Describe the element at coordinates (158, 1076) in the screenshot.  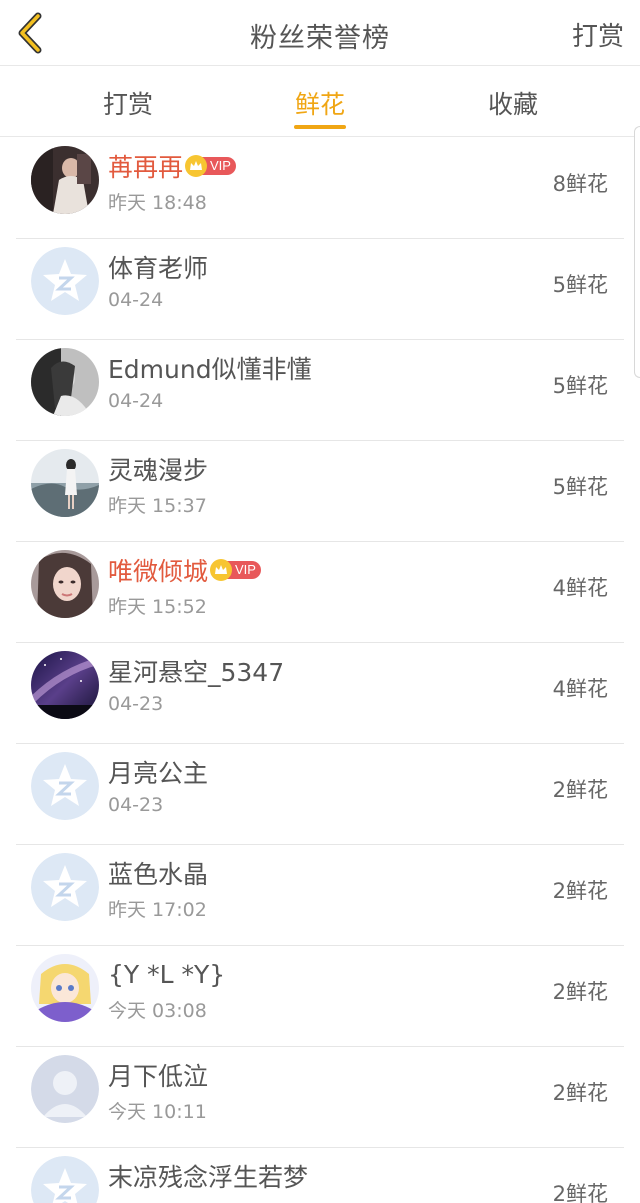
I see `fan-name: 月下低泣` at that location.